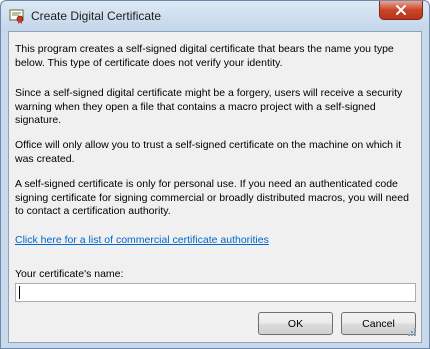 The width and height of the screenshot is (430, 349). What do you see at coordinates (96, 16) in the screenshot?
I see `window-title: Create Digital Certificate` at bounding box center [96, 16].